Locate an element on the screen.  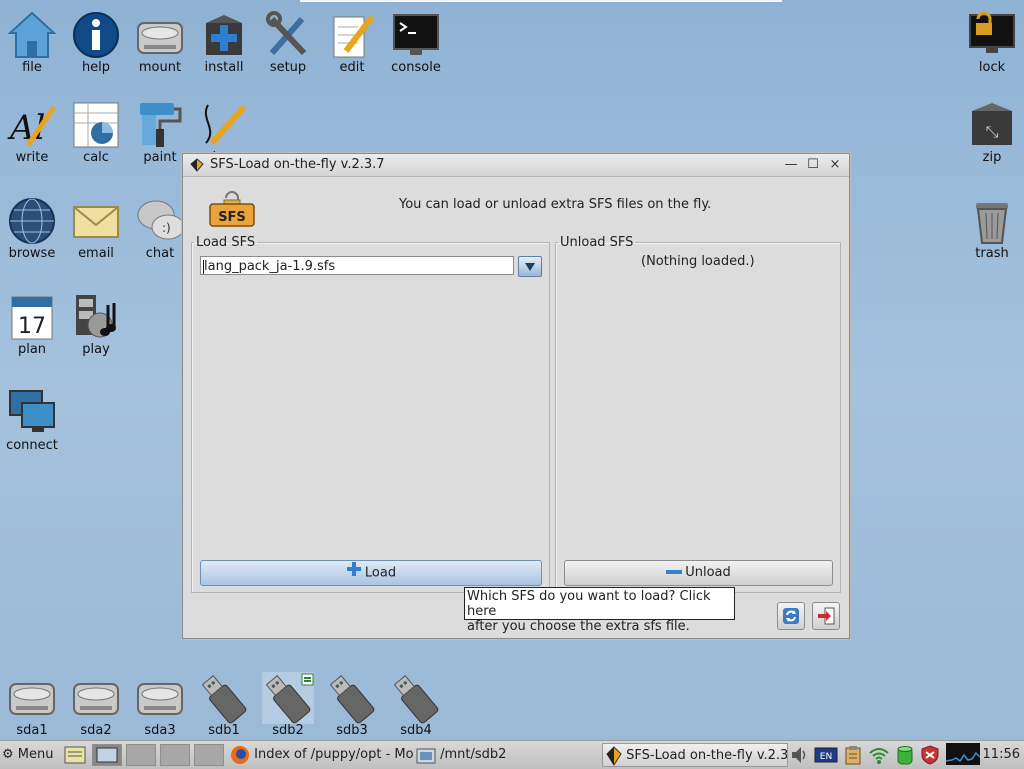
desktop-icon-label: trash is located at coordinates (992, 253).